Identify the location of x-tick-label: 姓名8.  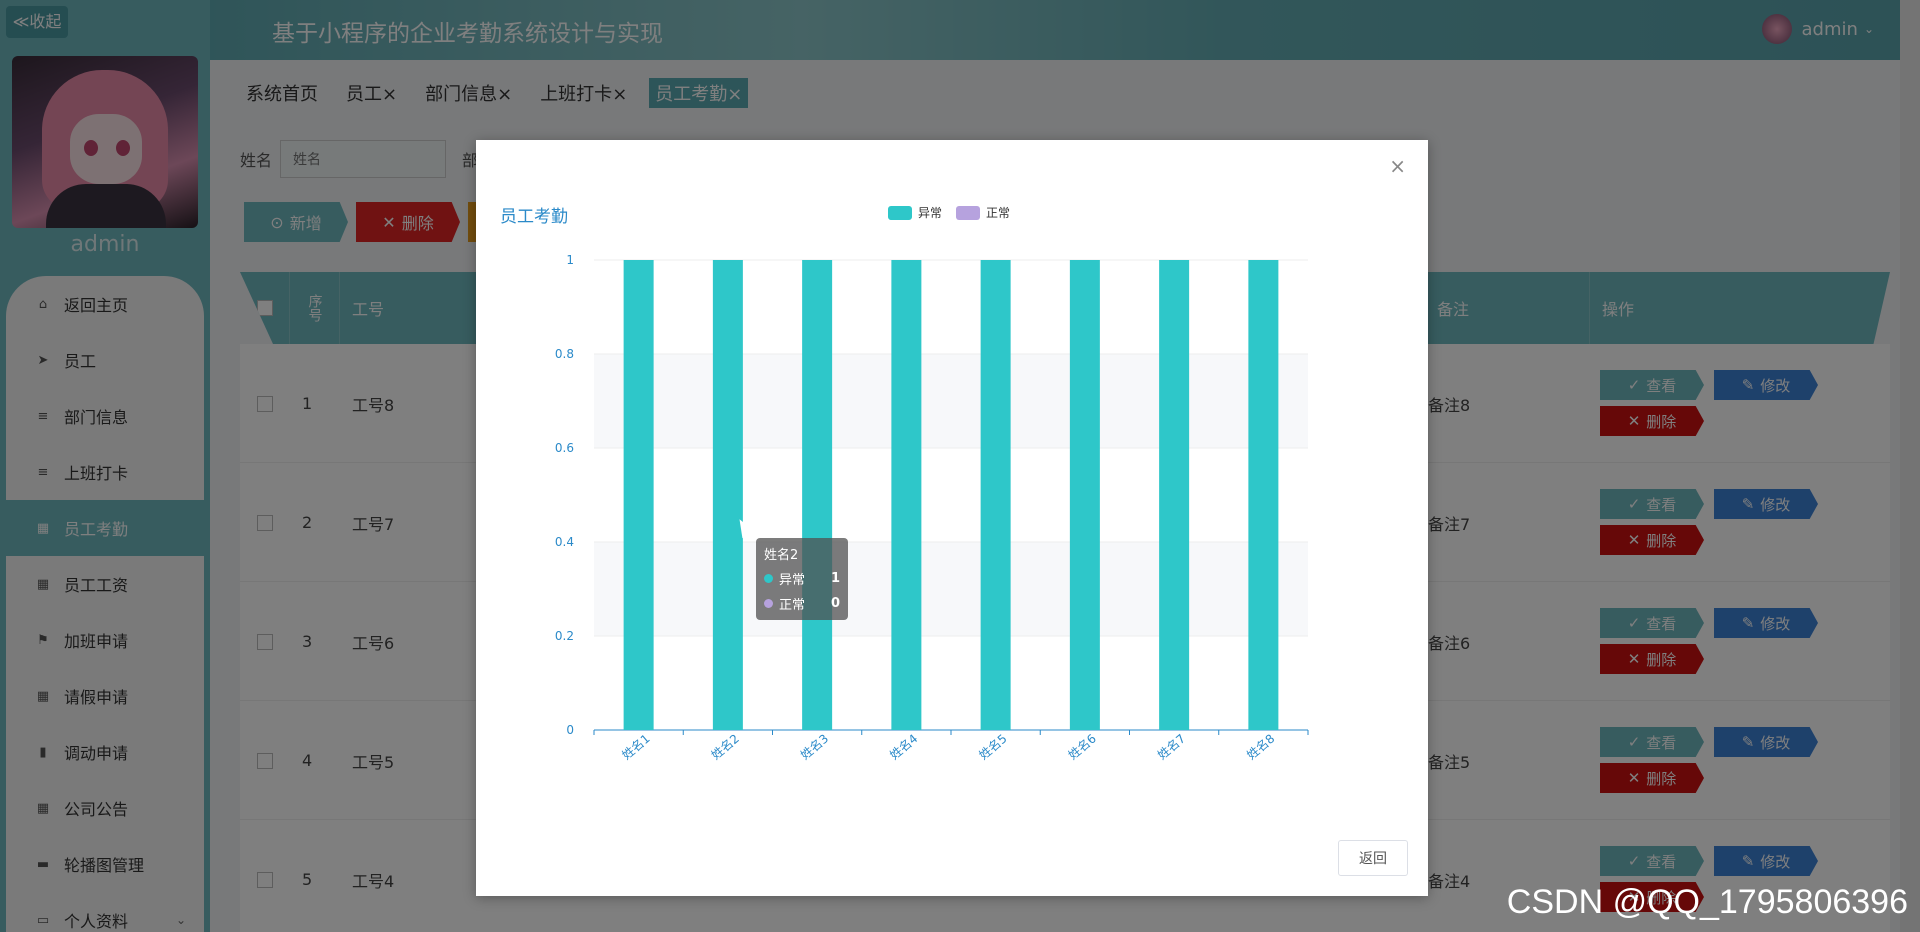
(1261, 747).